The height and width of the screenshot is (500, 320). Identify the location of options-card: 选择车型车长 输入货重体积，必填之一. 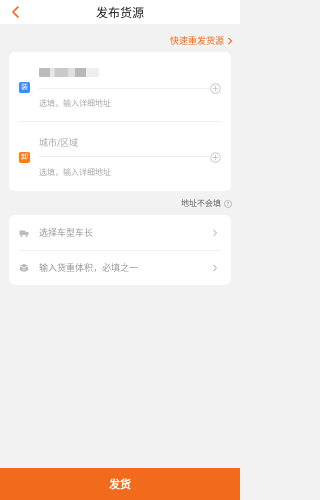
(120, 250).